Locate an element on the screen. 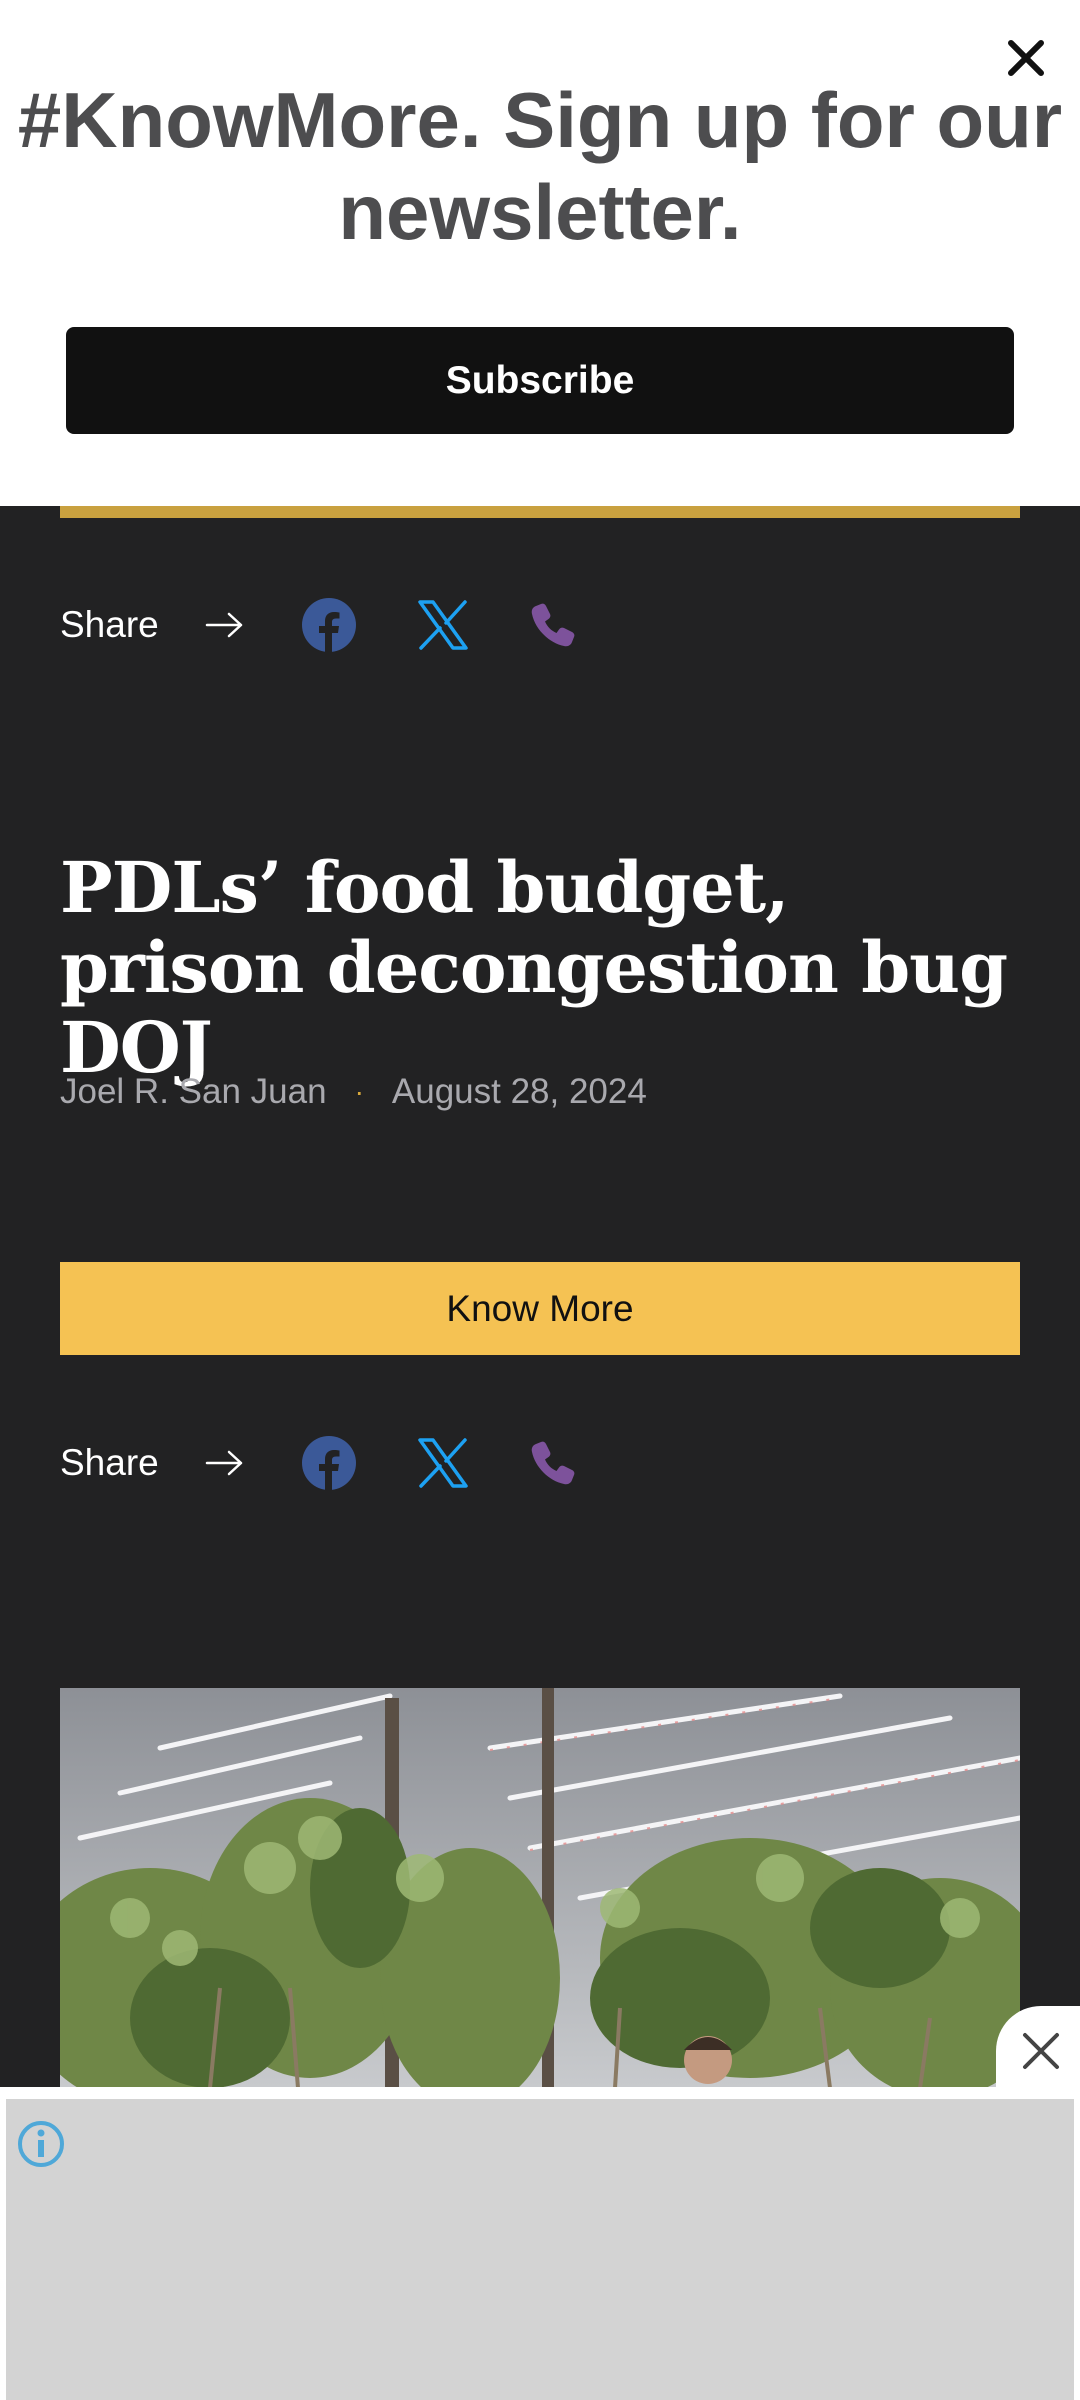  info-icon is located at coordinates (41, 2144).